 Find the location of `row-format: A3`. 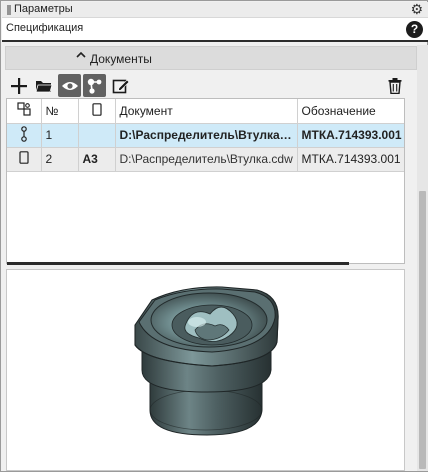

row-format: A3 is located at coordinates (97, 159).